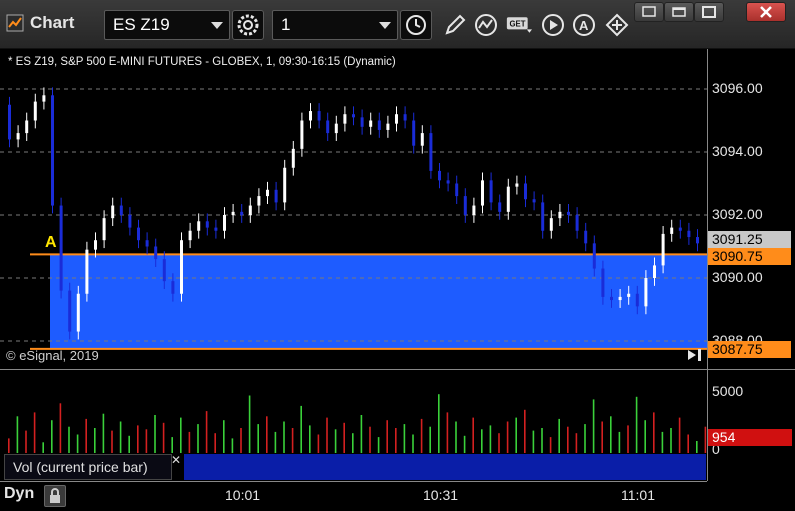  Describe the element at coordinates (487, 25) in the screenshot. I see `squiggle-study-icon` at that location.